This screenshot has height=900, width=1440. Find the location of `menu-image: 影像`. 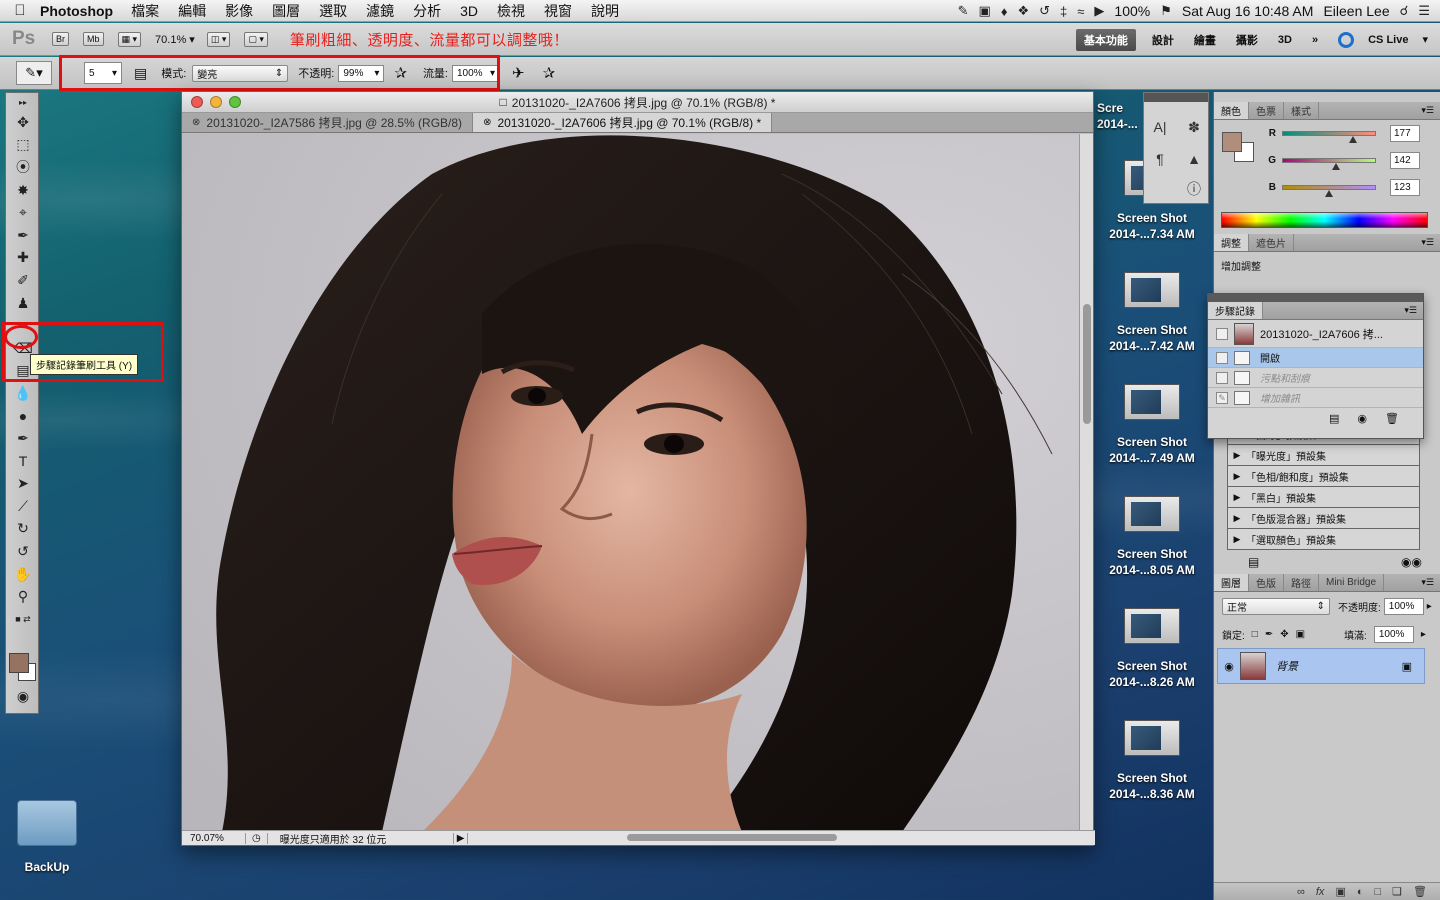

menu-image: 影像 is located at coordinates (239, 11).